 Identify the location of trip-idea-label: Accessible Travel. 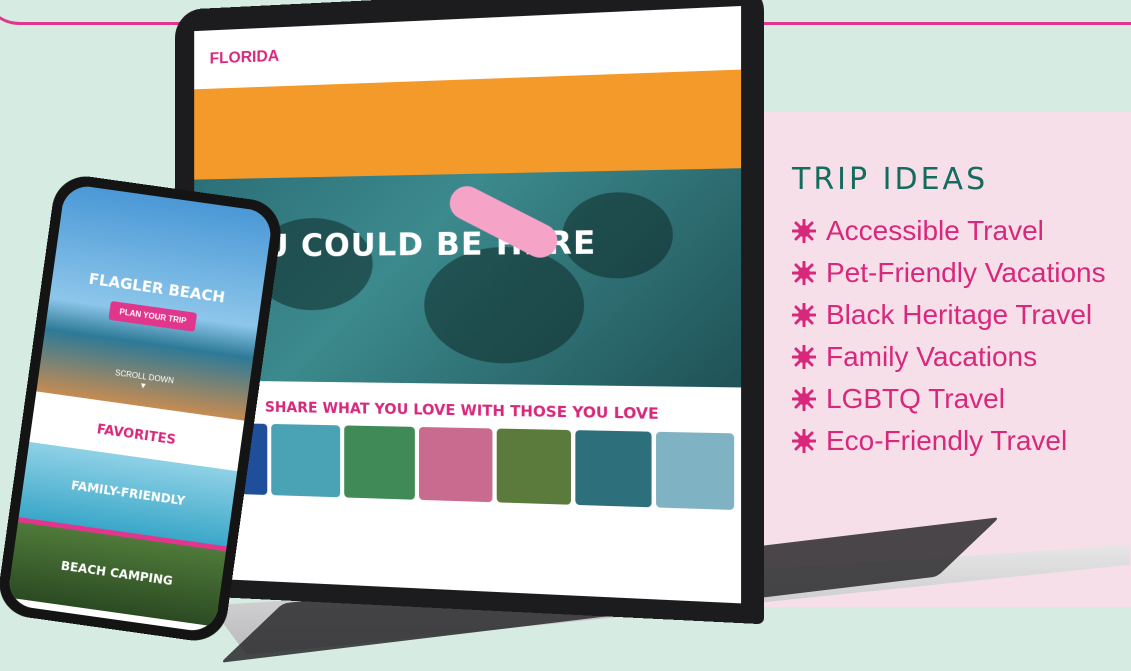
(935, 231).